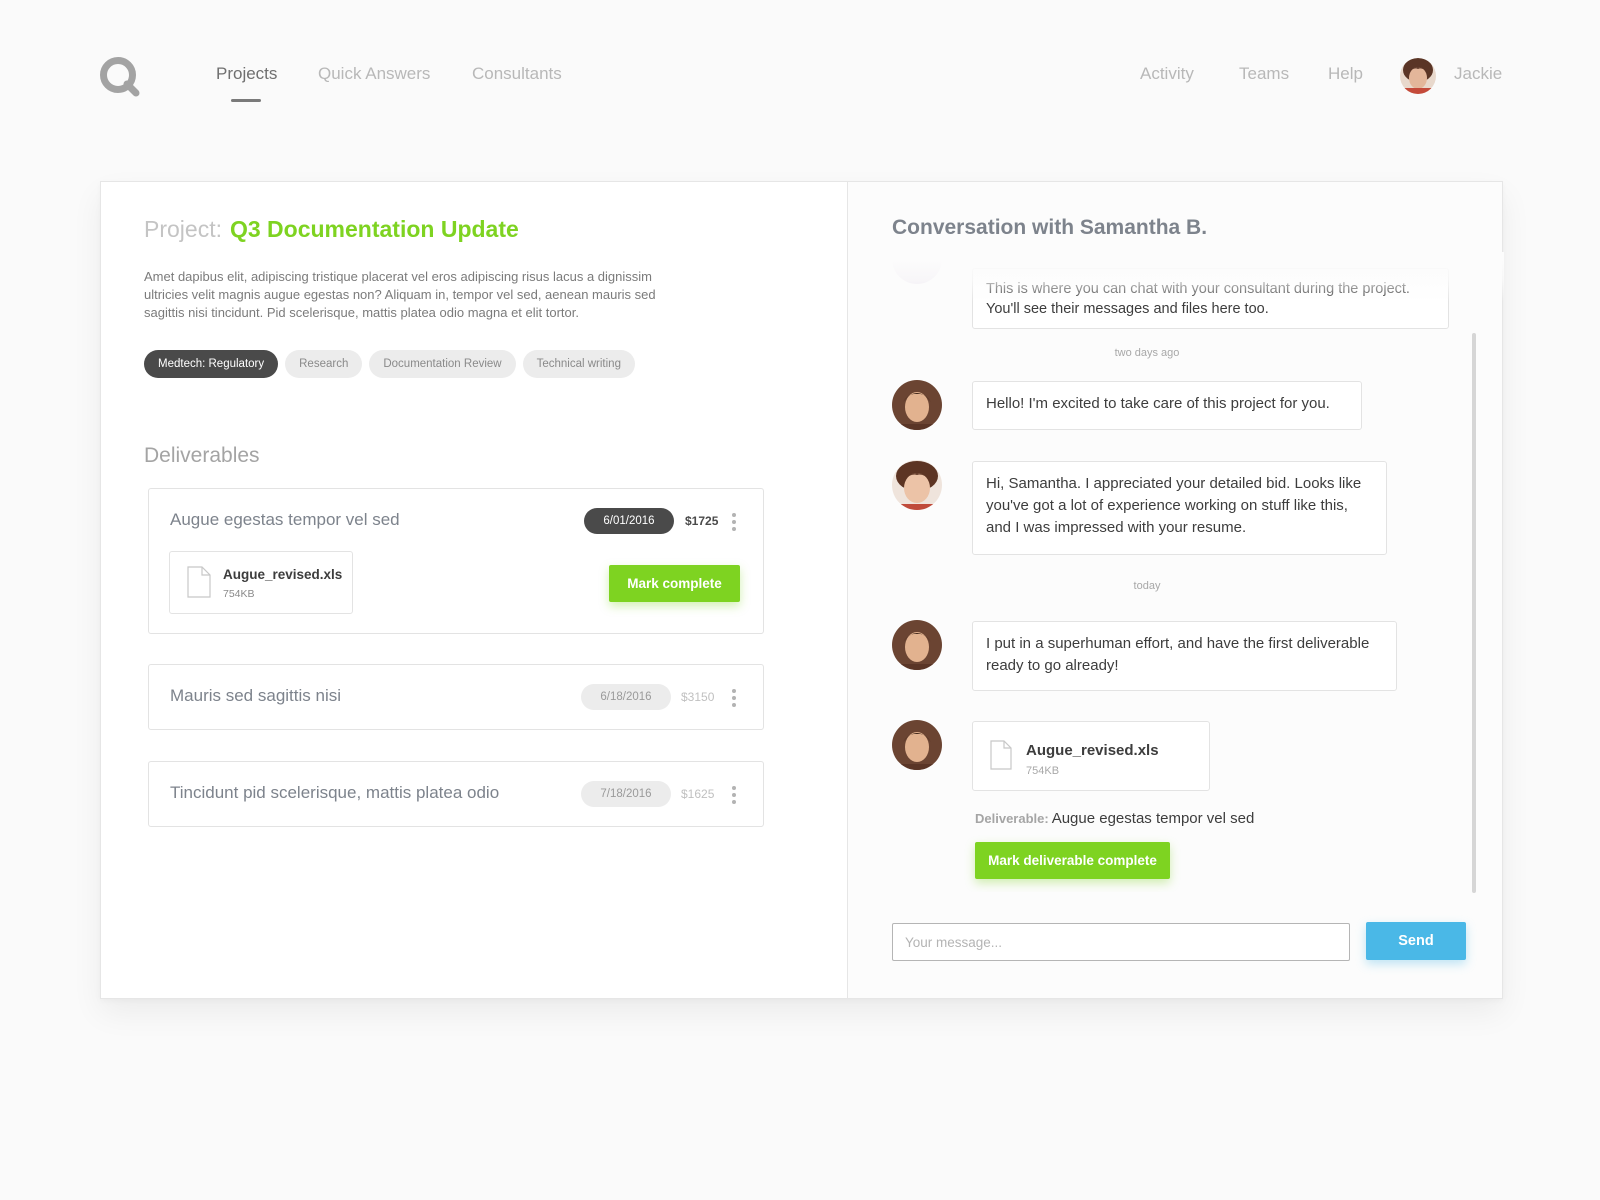 Image resolution: width=1600 pixels, height=1200 pixels. What do you see at coordinates (626, 794) in the screenshot?
I see `deliverable-date: 7/18/2016` at bounding box center [626, 794].